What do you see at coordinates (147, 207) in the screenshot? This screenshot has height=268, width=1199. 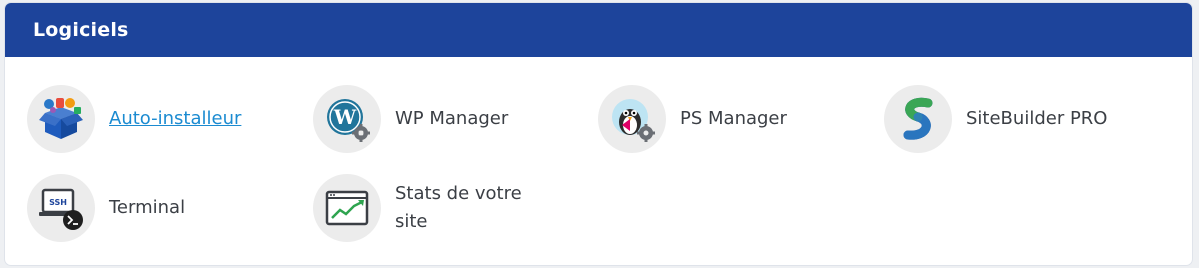 I see `app-label: Terminal` at bounding box center [147, 207].